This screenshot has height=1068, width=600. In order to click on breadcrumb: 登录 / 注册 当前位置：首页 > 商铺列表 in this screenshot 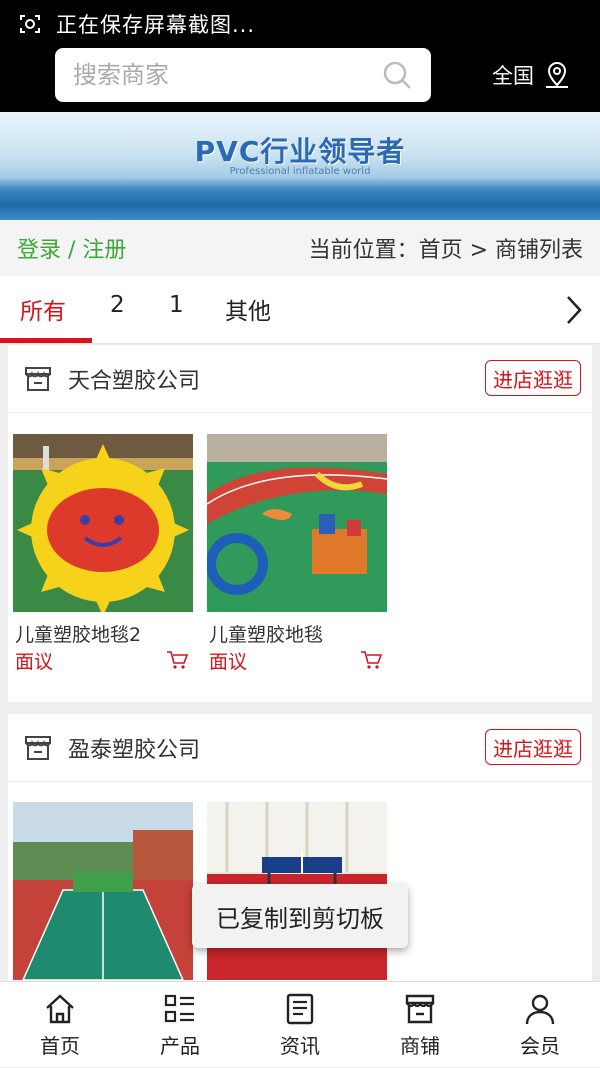, I will do `click(300, 248)`.